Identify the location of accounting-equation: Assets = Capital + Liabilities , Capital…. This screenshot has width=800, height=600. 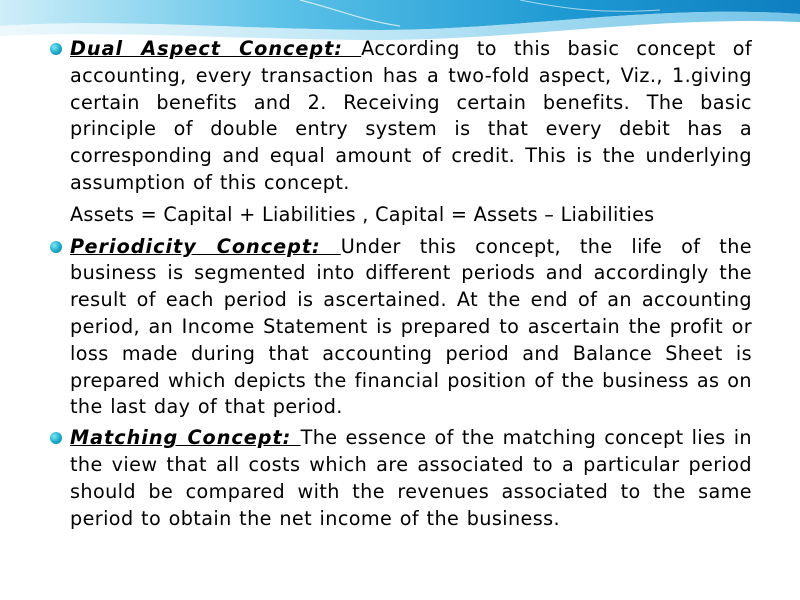
(362, 214).